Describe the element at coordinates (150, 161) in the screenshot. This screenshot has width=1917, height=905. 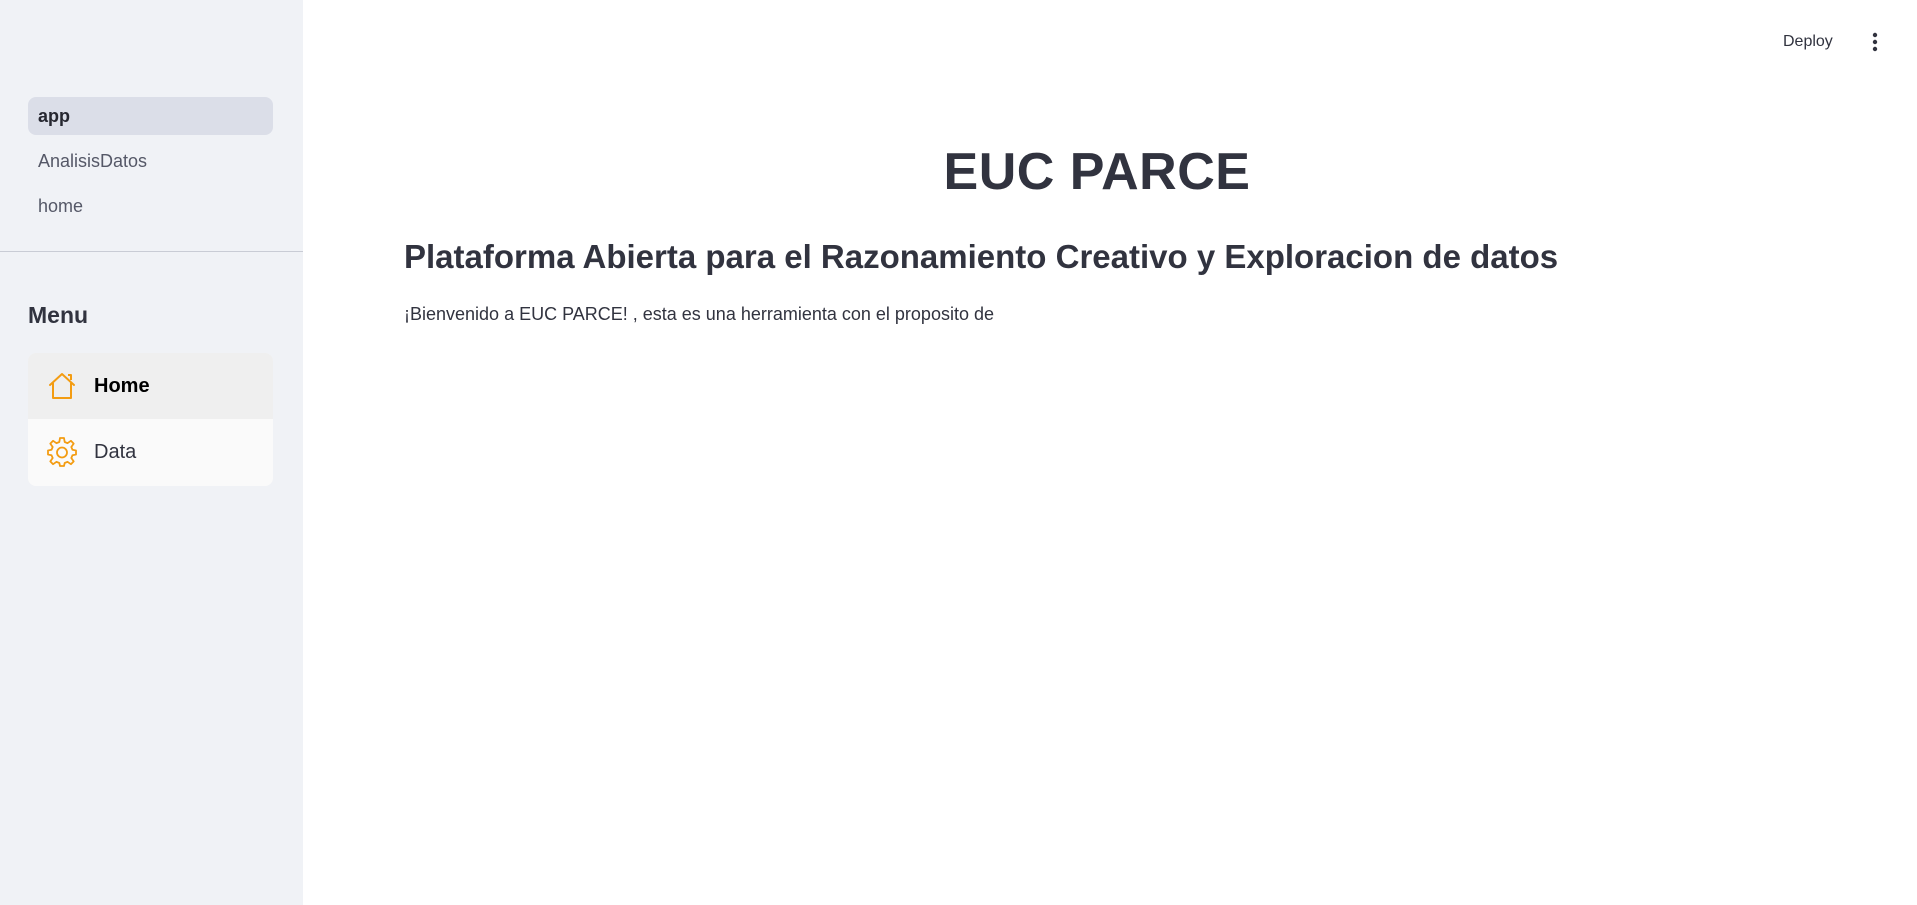
I see `page-link-analisisdatos: AnalisisDatos` at that location.